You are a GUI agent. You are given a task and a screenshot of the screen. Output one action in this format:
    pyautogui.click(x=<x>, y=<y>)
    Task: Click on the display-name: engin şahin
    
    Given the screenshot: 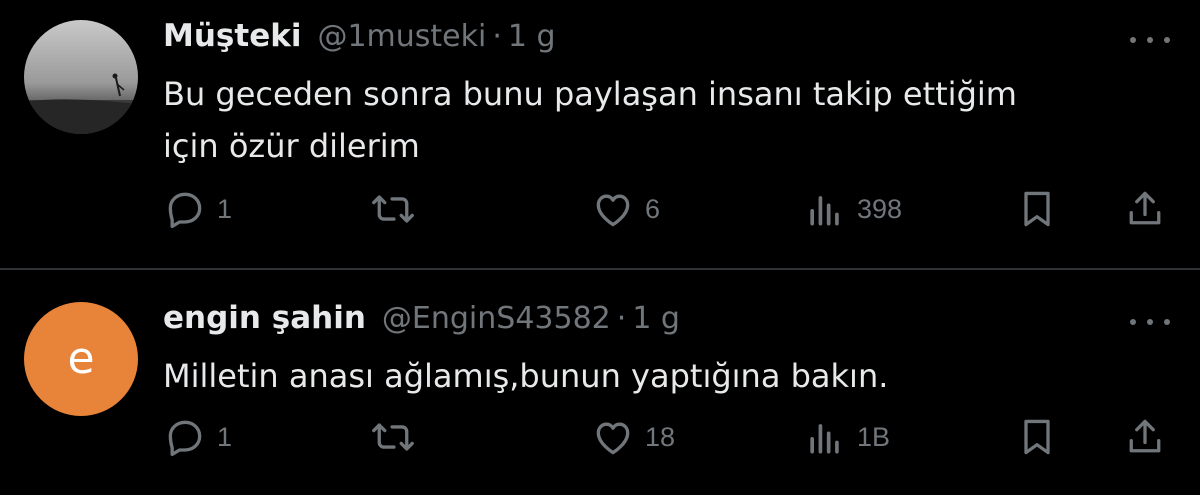 What is the action you would take?
    pyautogui.click(x=264, y=318)
    